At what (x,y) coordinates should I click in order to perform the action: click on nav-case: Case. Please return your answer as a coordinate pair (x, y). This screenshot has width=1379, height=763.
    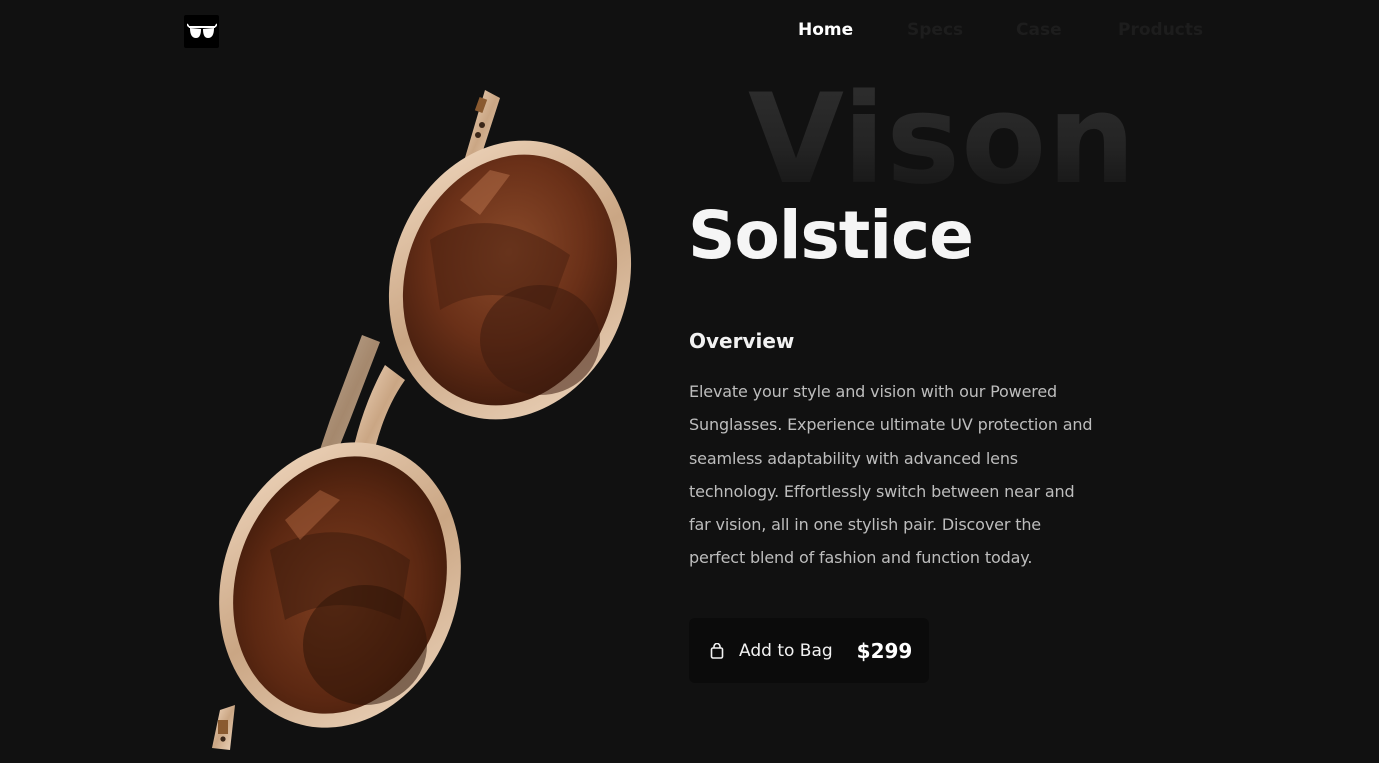
    Looking at the image, I should click on (1039, 30).